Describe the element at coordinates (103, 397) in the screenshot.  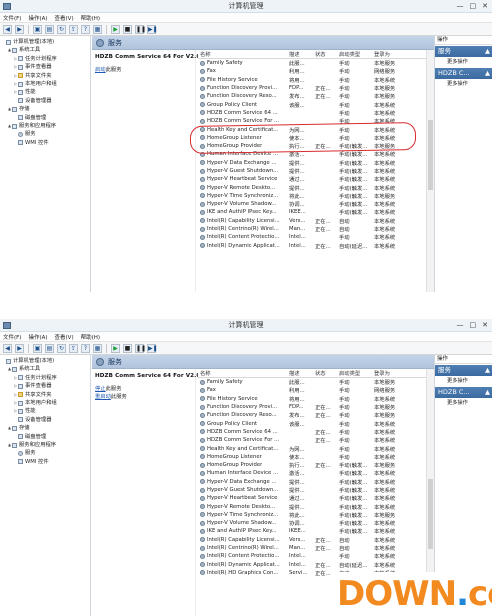
I see `restart-service-link: 重启动` at that location.